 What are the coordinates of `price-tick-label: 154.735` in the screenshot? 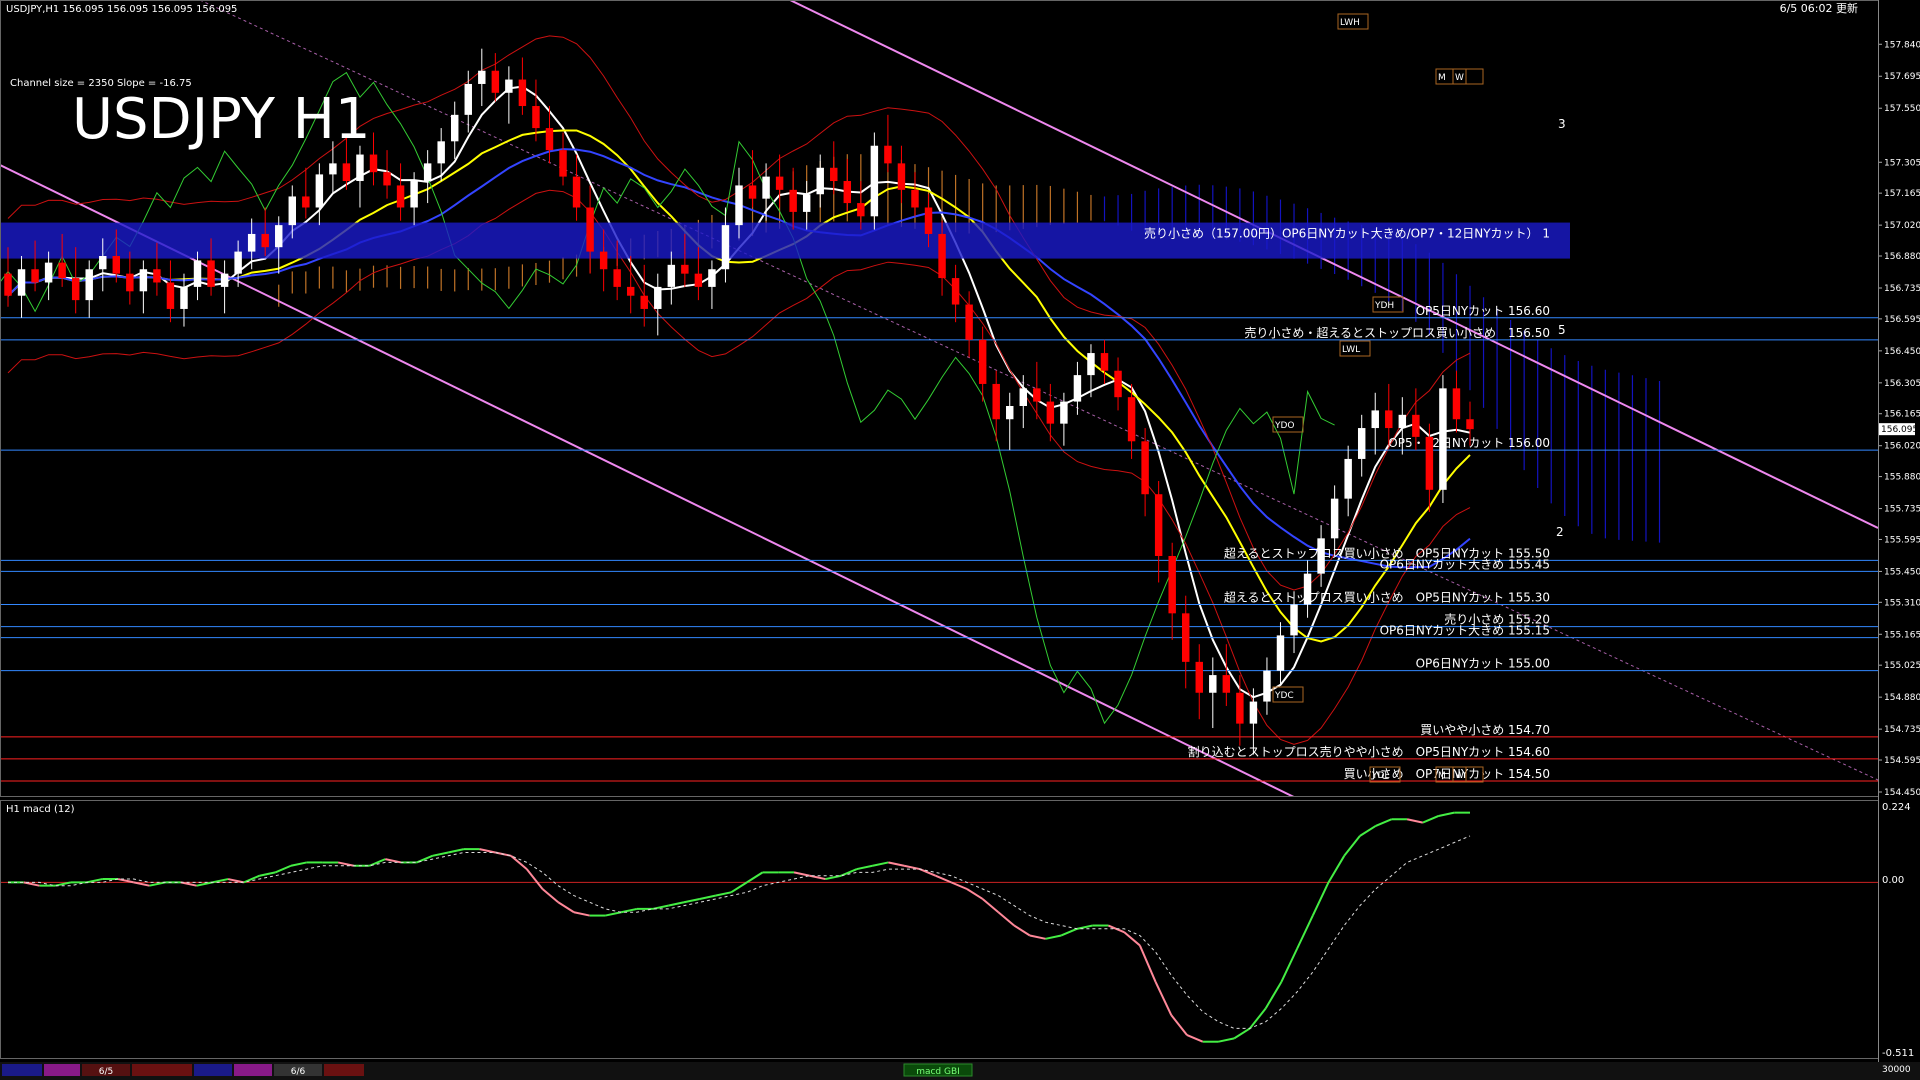 It's located at (1902, 730).